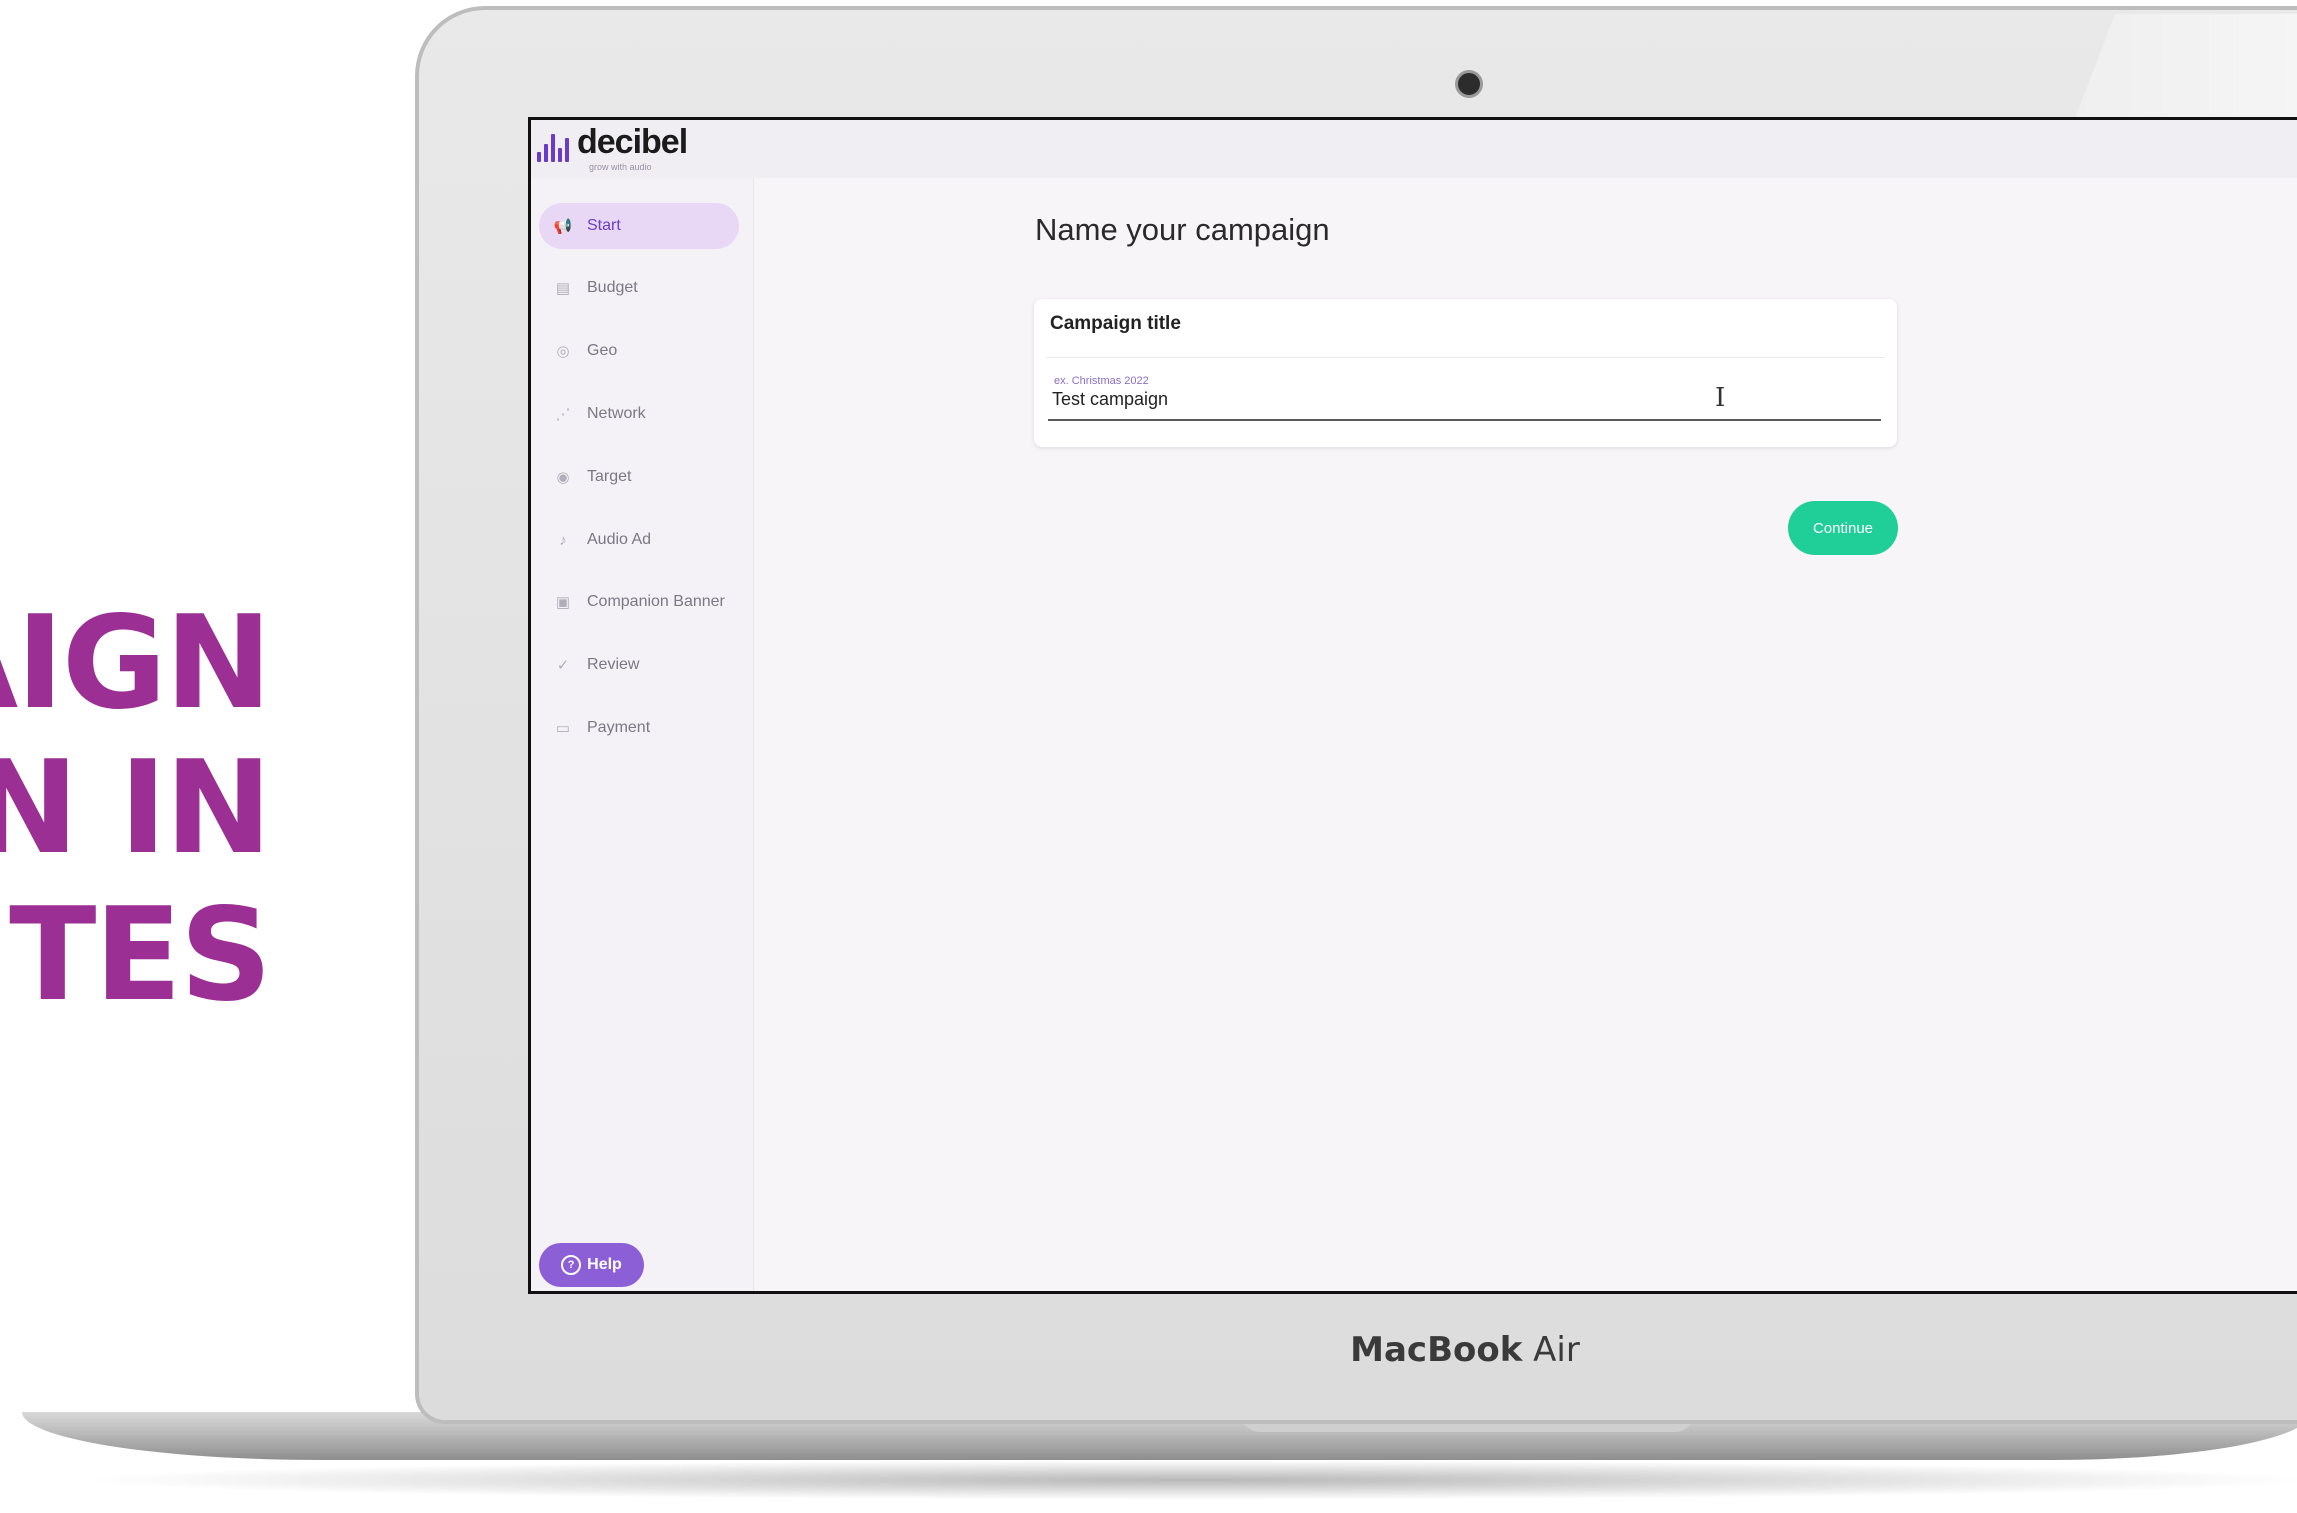 The image size is (2297, 1513). I want to click on image-icon: ▣, so click(563, 602).